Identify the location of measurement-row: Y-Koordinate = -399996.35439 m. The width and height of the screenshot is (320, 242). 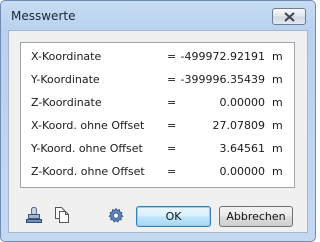
(157, 80).